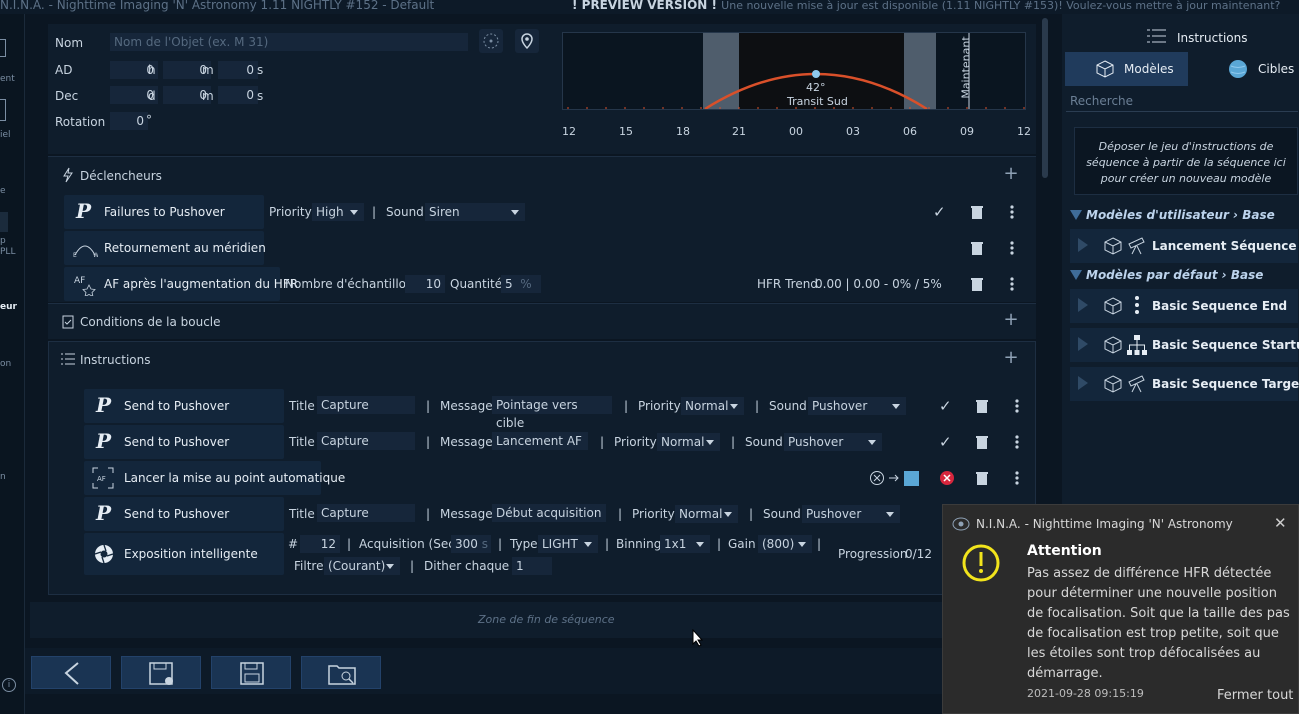 Image resolution: width=1299 pixels, height=714 pixels. I want to click on template-item: Basic Sequence Target, so click(1184, 384).